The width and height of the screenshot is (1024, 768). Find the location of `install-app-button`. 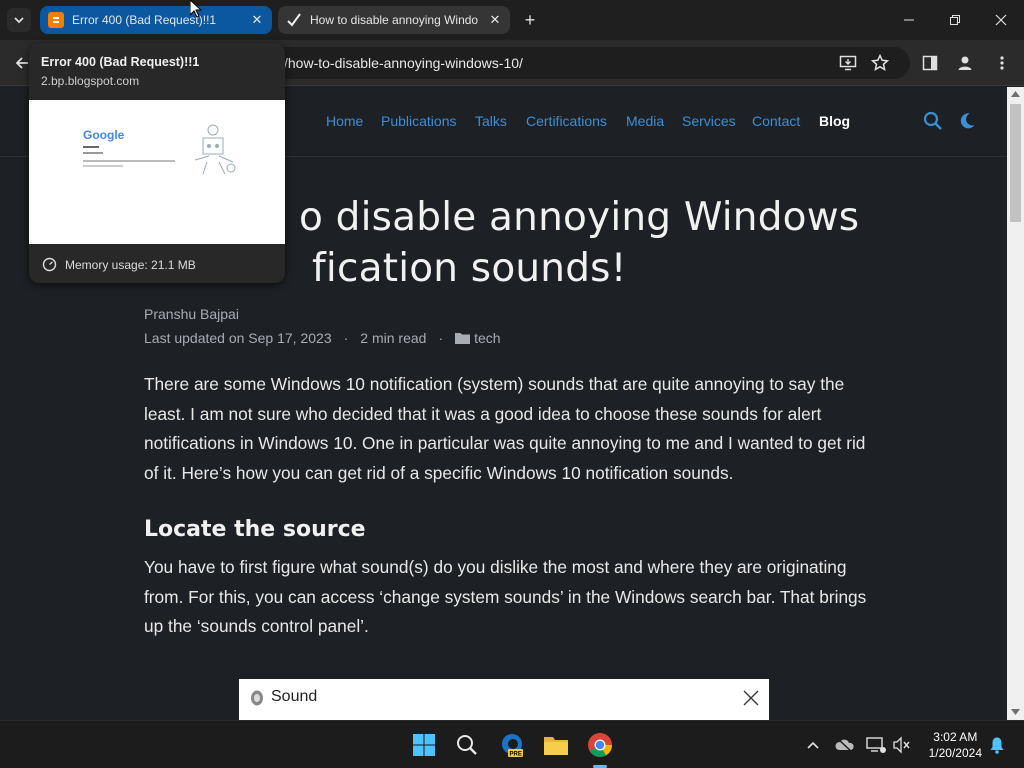

install-app-button is located at coordinates (848, 63).